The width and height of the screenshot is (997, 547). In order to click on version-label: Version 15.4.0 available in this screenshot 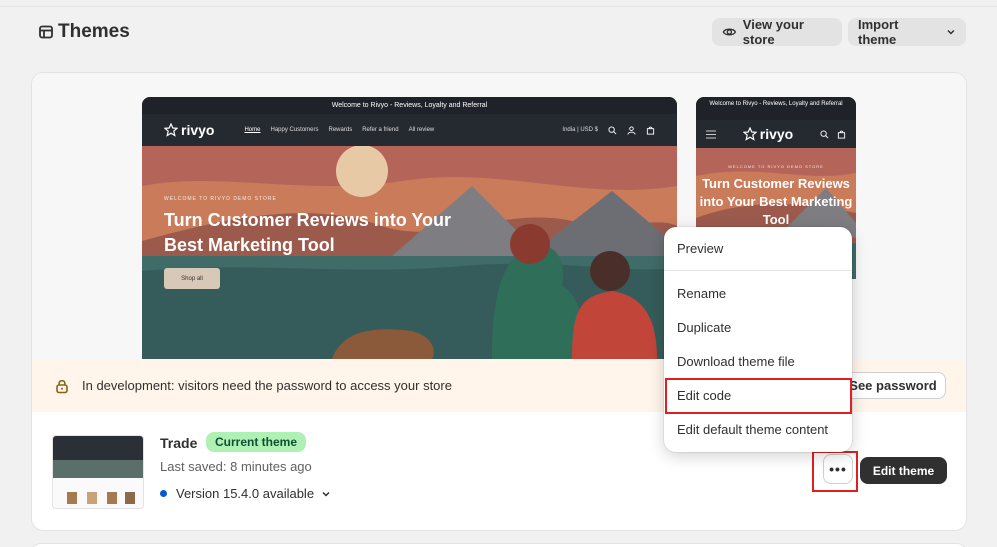, I will do `click(245, 493)`.